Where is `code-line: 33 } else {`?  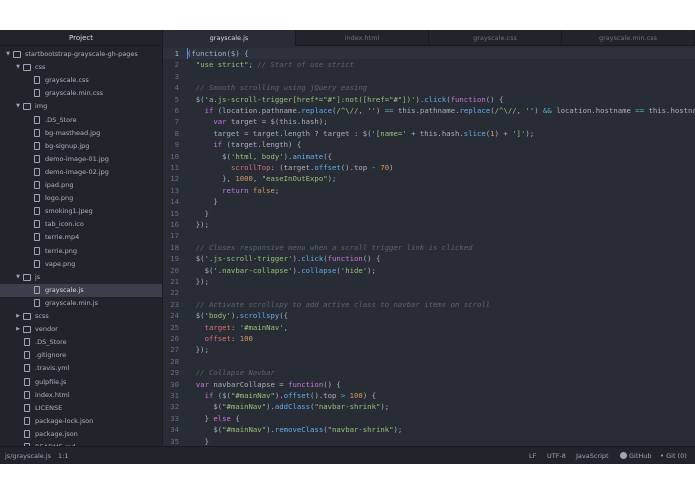
code-line: 33 } else { is located at coordinates (429, 418).